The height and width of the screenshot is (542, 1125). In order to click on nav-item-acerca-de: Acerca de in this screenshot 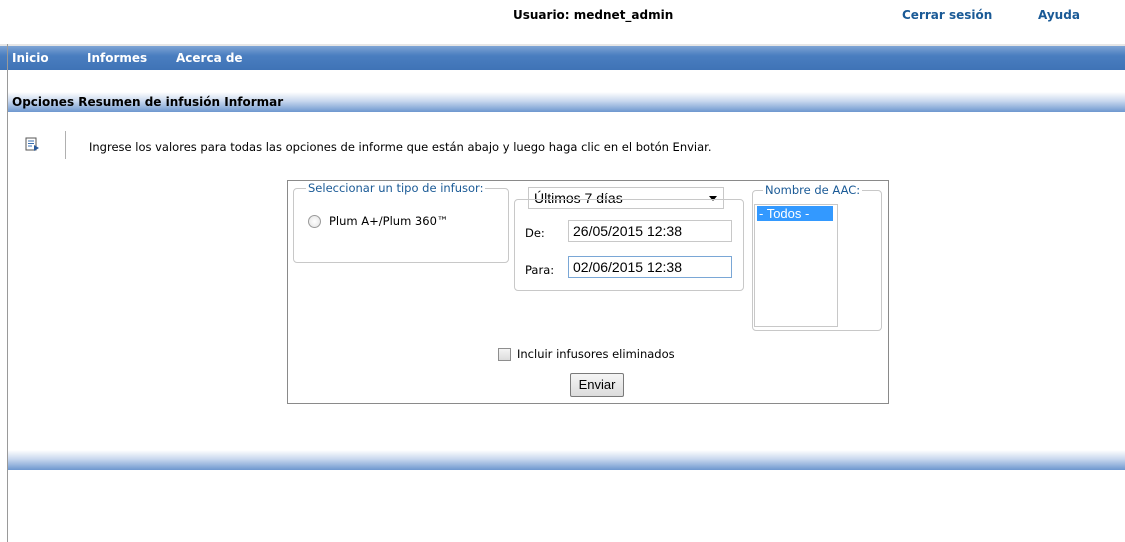, I will do `click(209, 58)`.